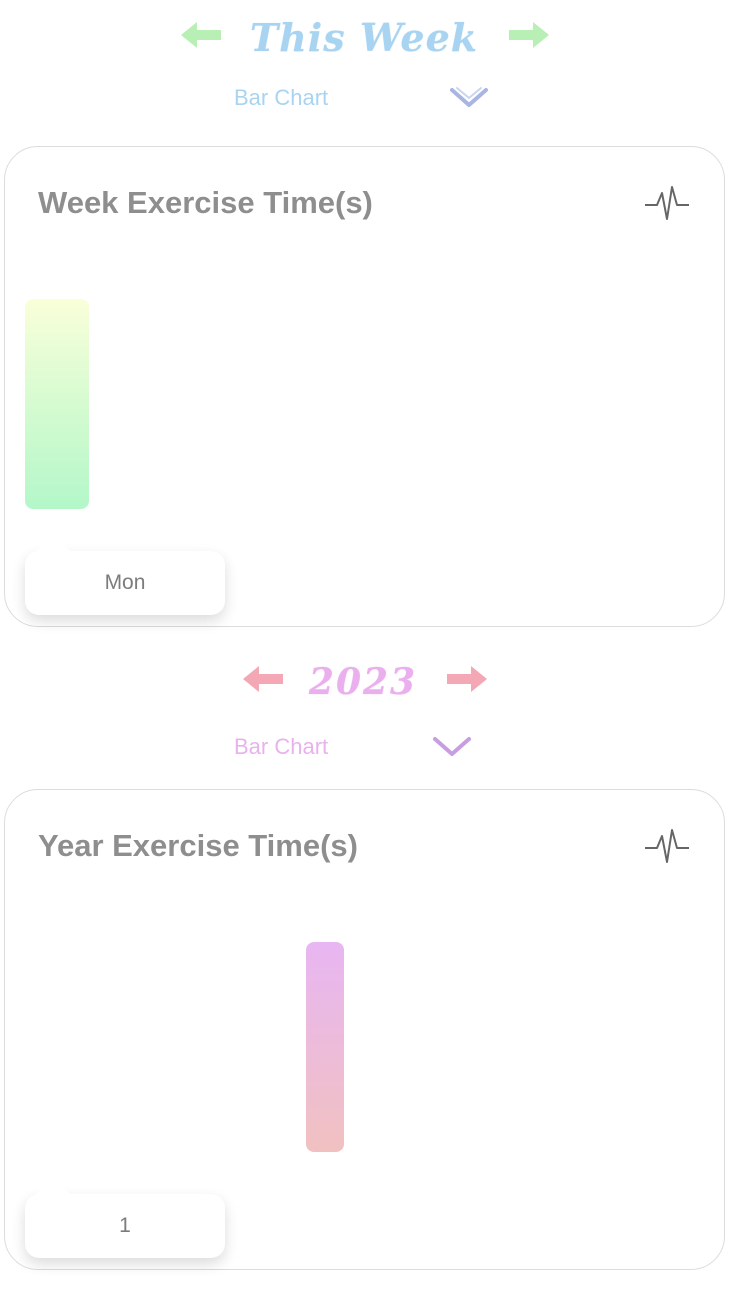 The height and width of the screenshot is (1304, 742). What do you see at coordinates (281, 747) in the screenshot?
I see `year-chart-type-label: Bar Chart` at bounding box center [281, 747].